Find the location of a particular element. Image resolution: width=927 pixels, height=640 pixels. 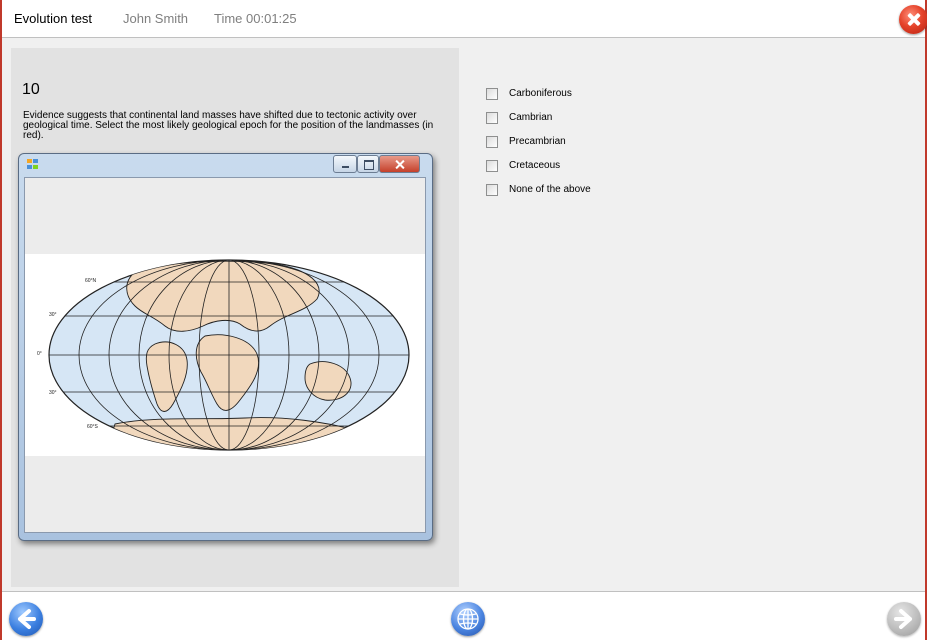

test-title: Evolution test is located at coordinates (53, 18).